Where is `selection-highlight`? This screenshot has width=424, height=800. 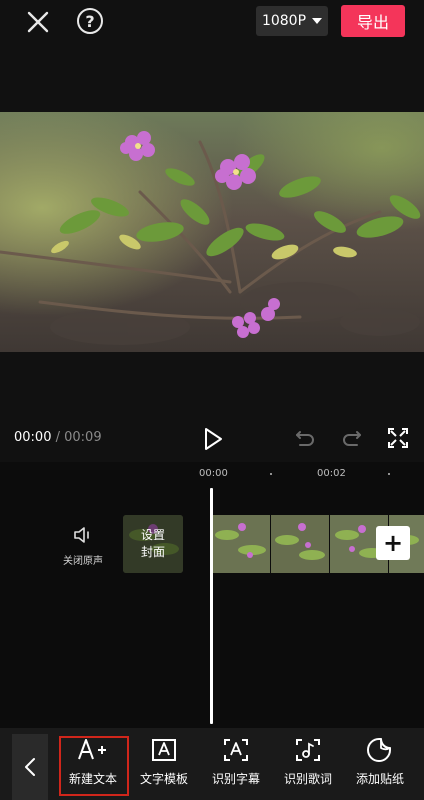
selection-highlight is located at coordinates (94, 766).